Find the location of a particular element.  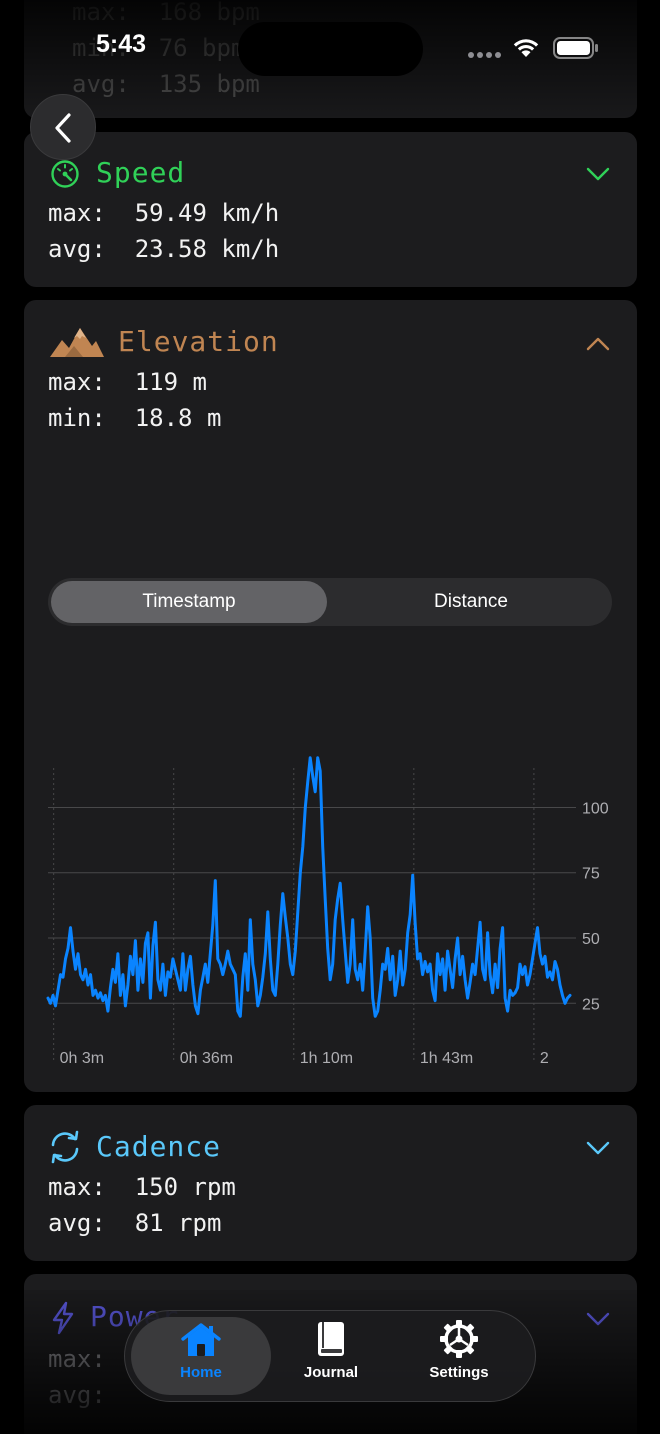

battery-icon is located at coordinates (575, 48).